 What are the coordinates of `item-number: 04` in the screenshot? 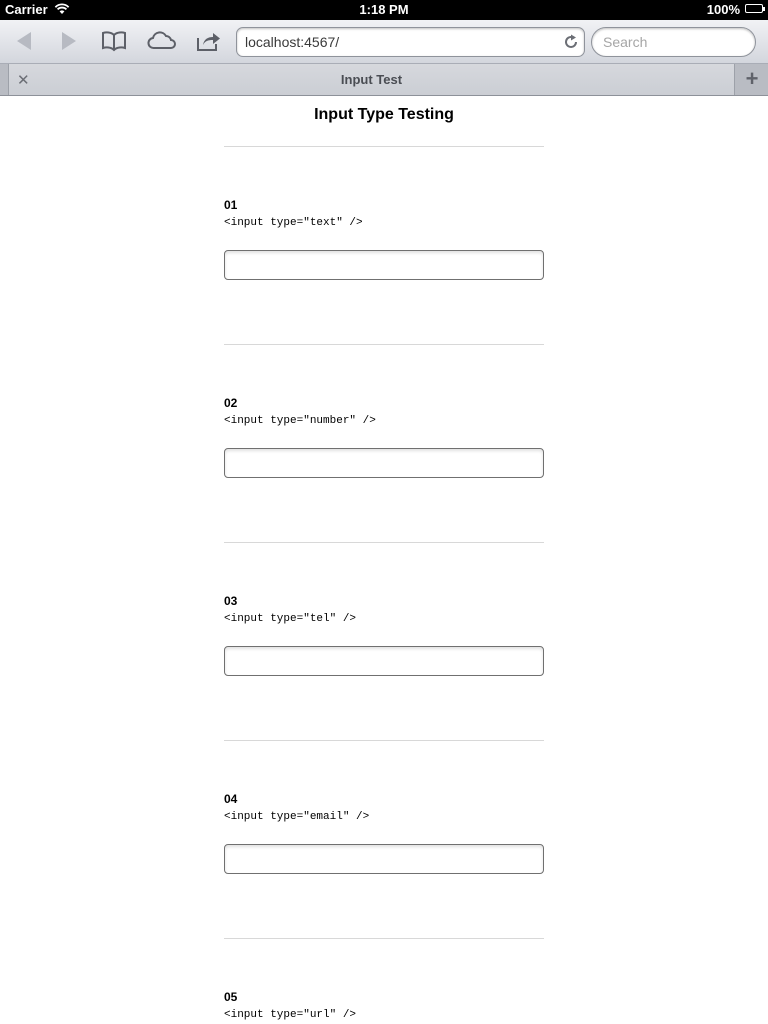 It's located at (231, 799).